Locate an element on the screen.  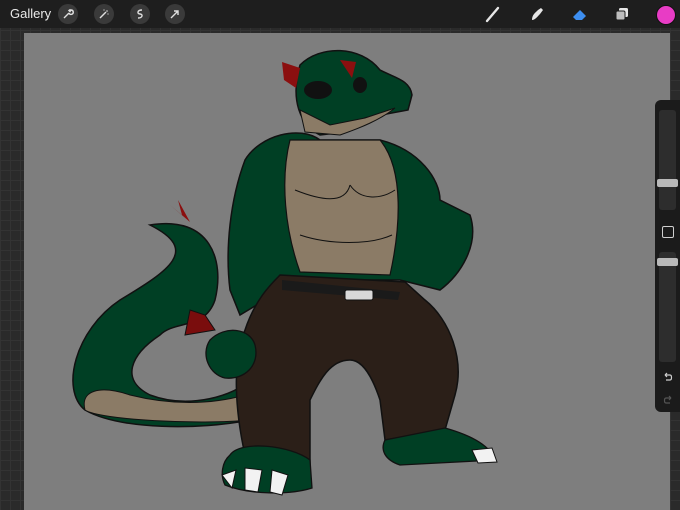
smudge-icon is located at coordinates (537, 14).